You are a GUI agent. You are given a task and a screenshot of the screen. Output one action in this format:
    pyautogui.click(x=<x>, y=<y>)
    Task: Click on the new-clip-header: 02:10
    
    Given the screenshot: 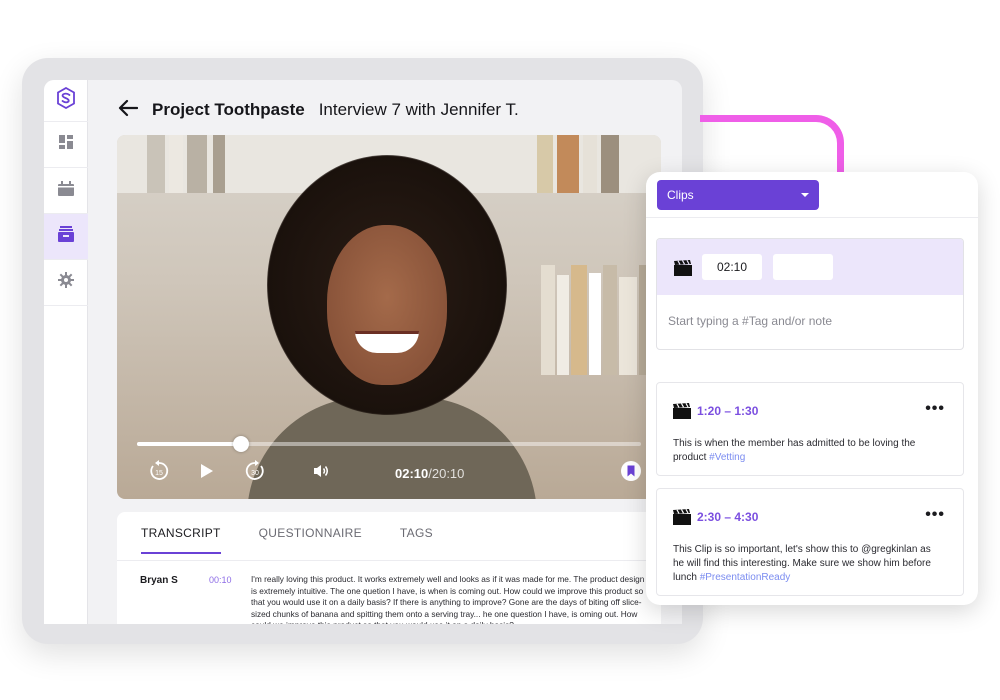 What is the action you would take?
    pyautogui.click(x=810, y=267)
    